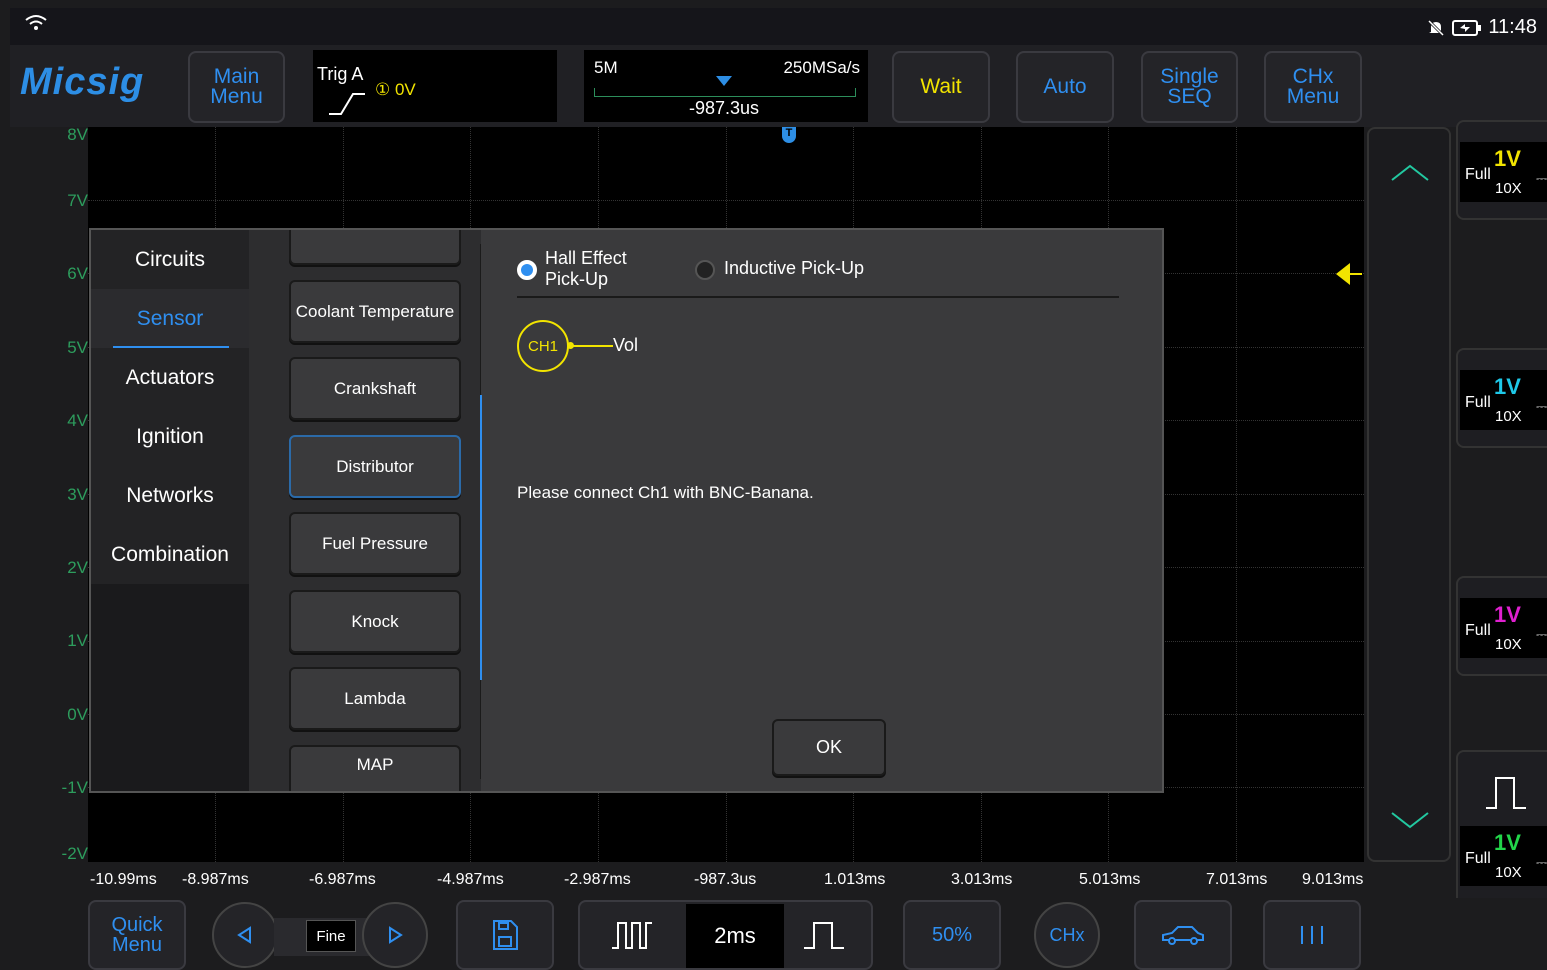 This screenshot has width=1547, height=970. What do you see at coordinates (342, 879) in the screenshot?
I see `x-label: -6.987ms` at bounding box center [342, 879].